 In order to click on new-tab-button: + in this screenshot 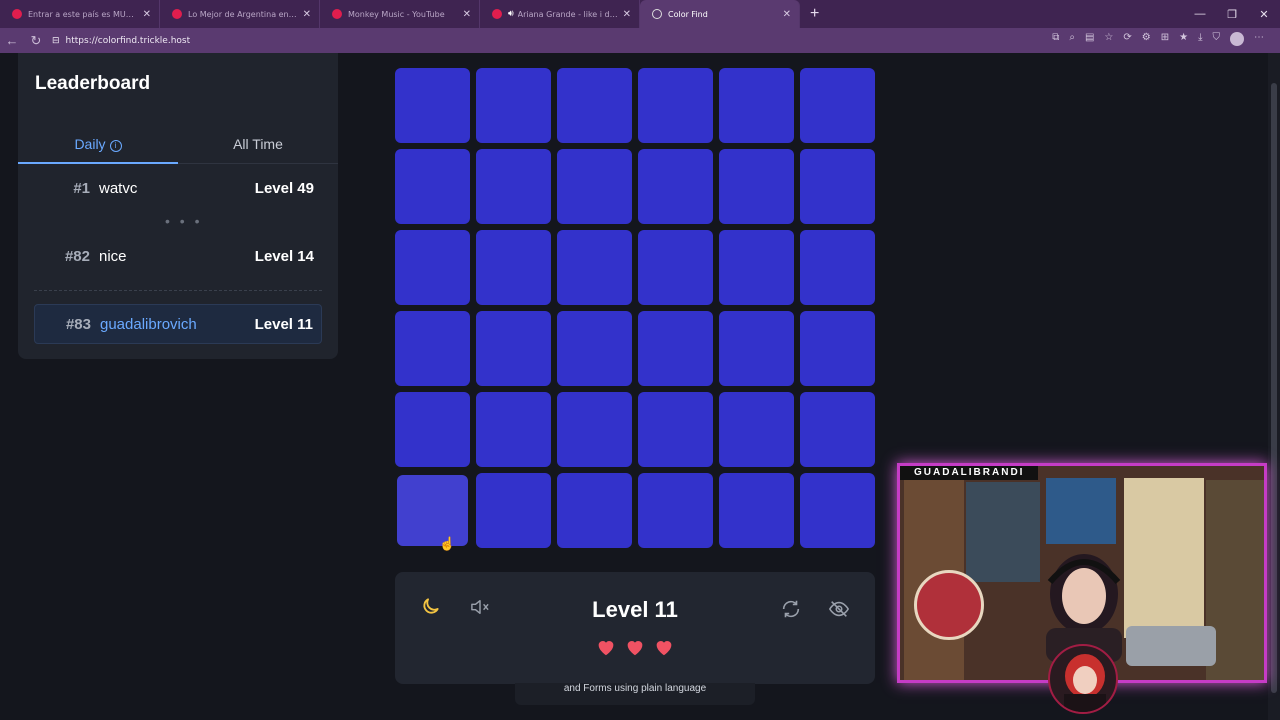, I will do `click(814, 14)`.